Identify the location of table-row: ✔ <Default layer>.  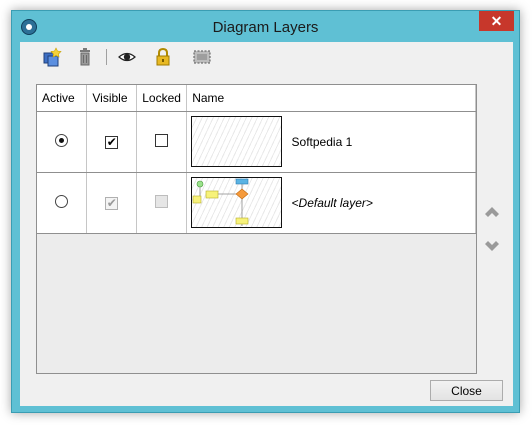
(256, 203).